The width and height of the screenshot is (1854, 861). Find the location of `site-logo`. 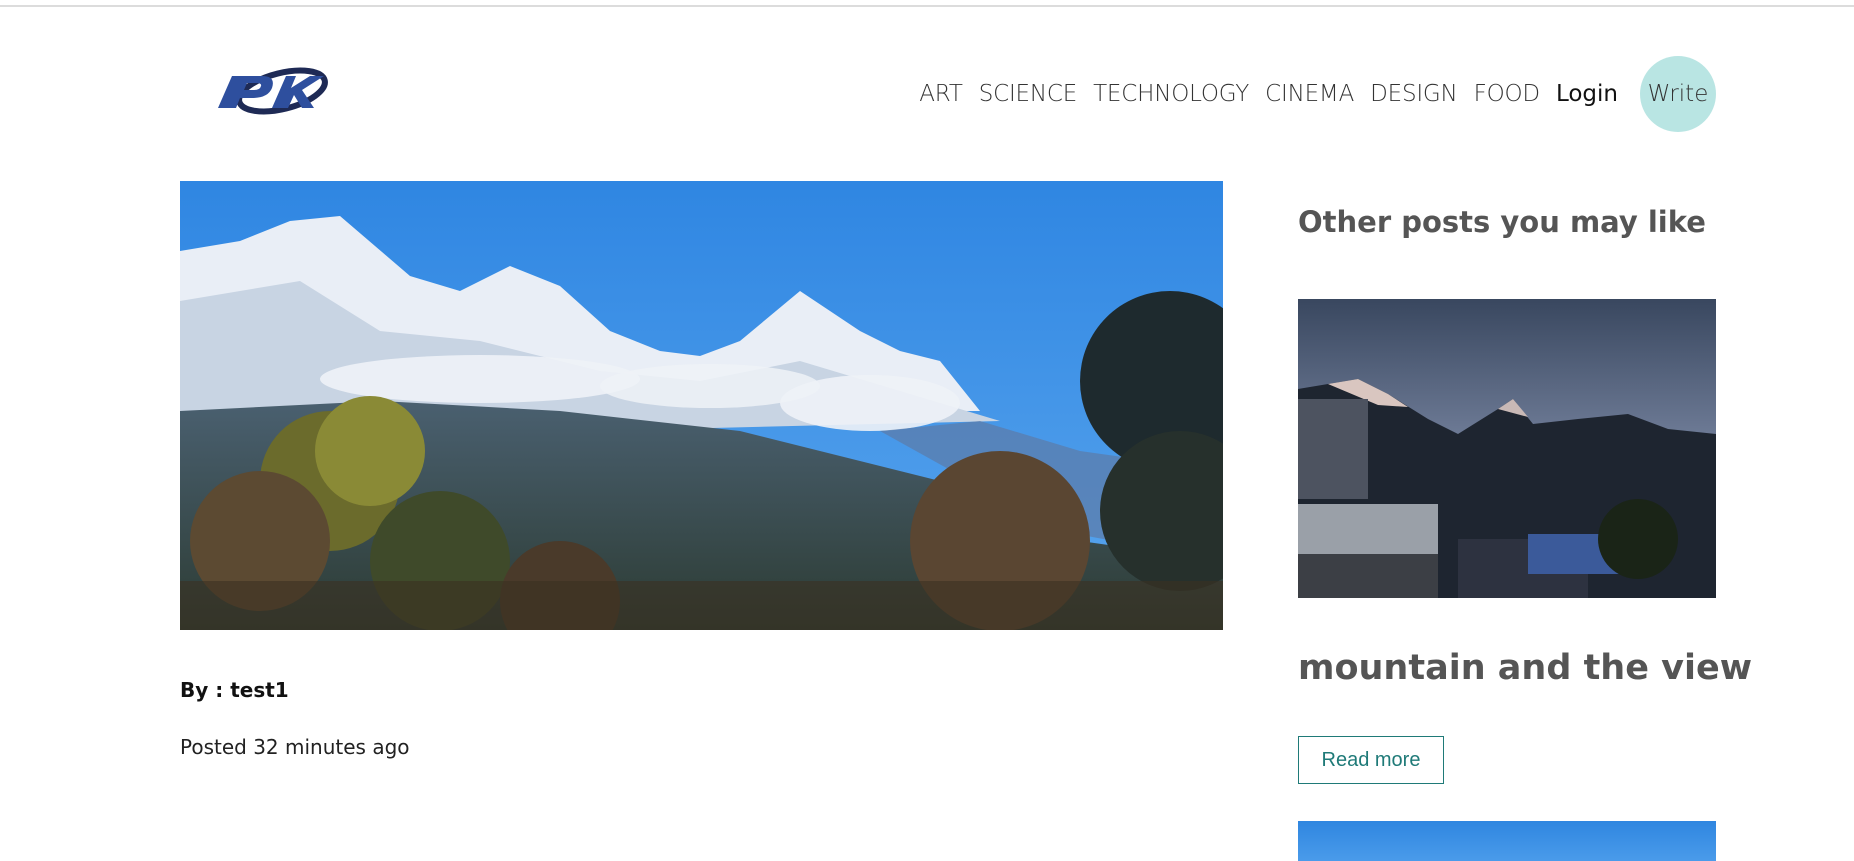

site-logo is located at coordinates (272, 91).